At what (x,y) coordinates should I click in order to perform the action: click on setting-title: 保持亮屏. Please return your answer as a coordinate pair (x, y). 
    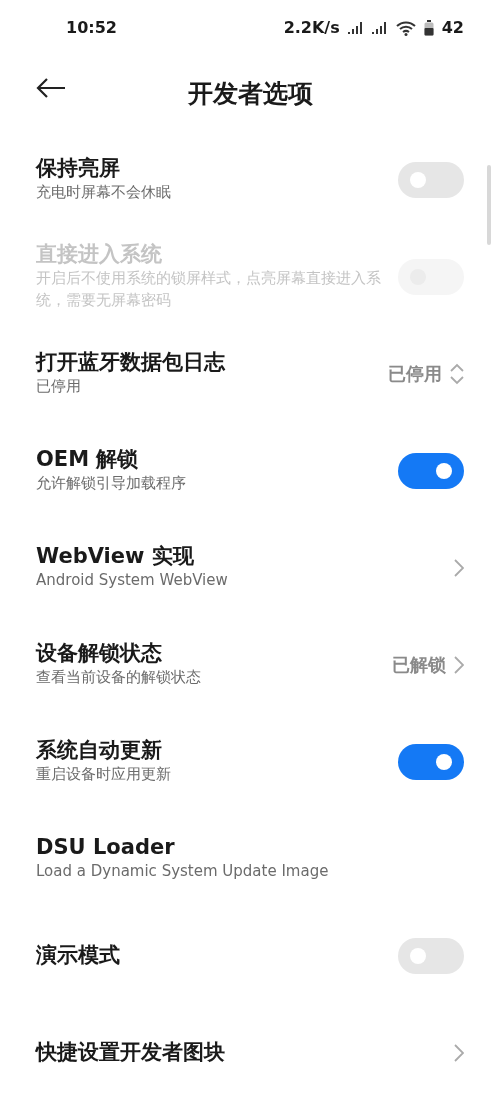
    Looking at the image, I should click on (78, 168).